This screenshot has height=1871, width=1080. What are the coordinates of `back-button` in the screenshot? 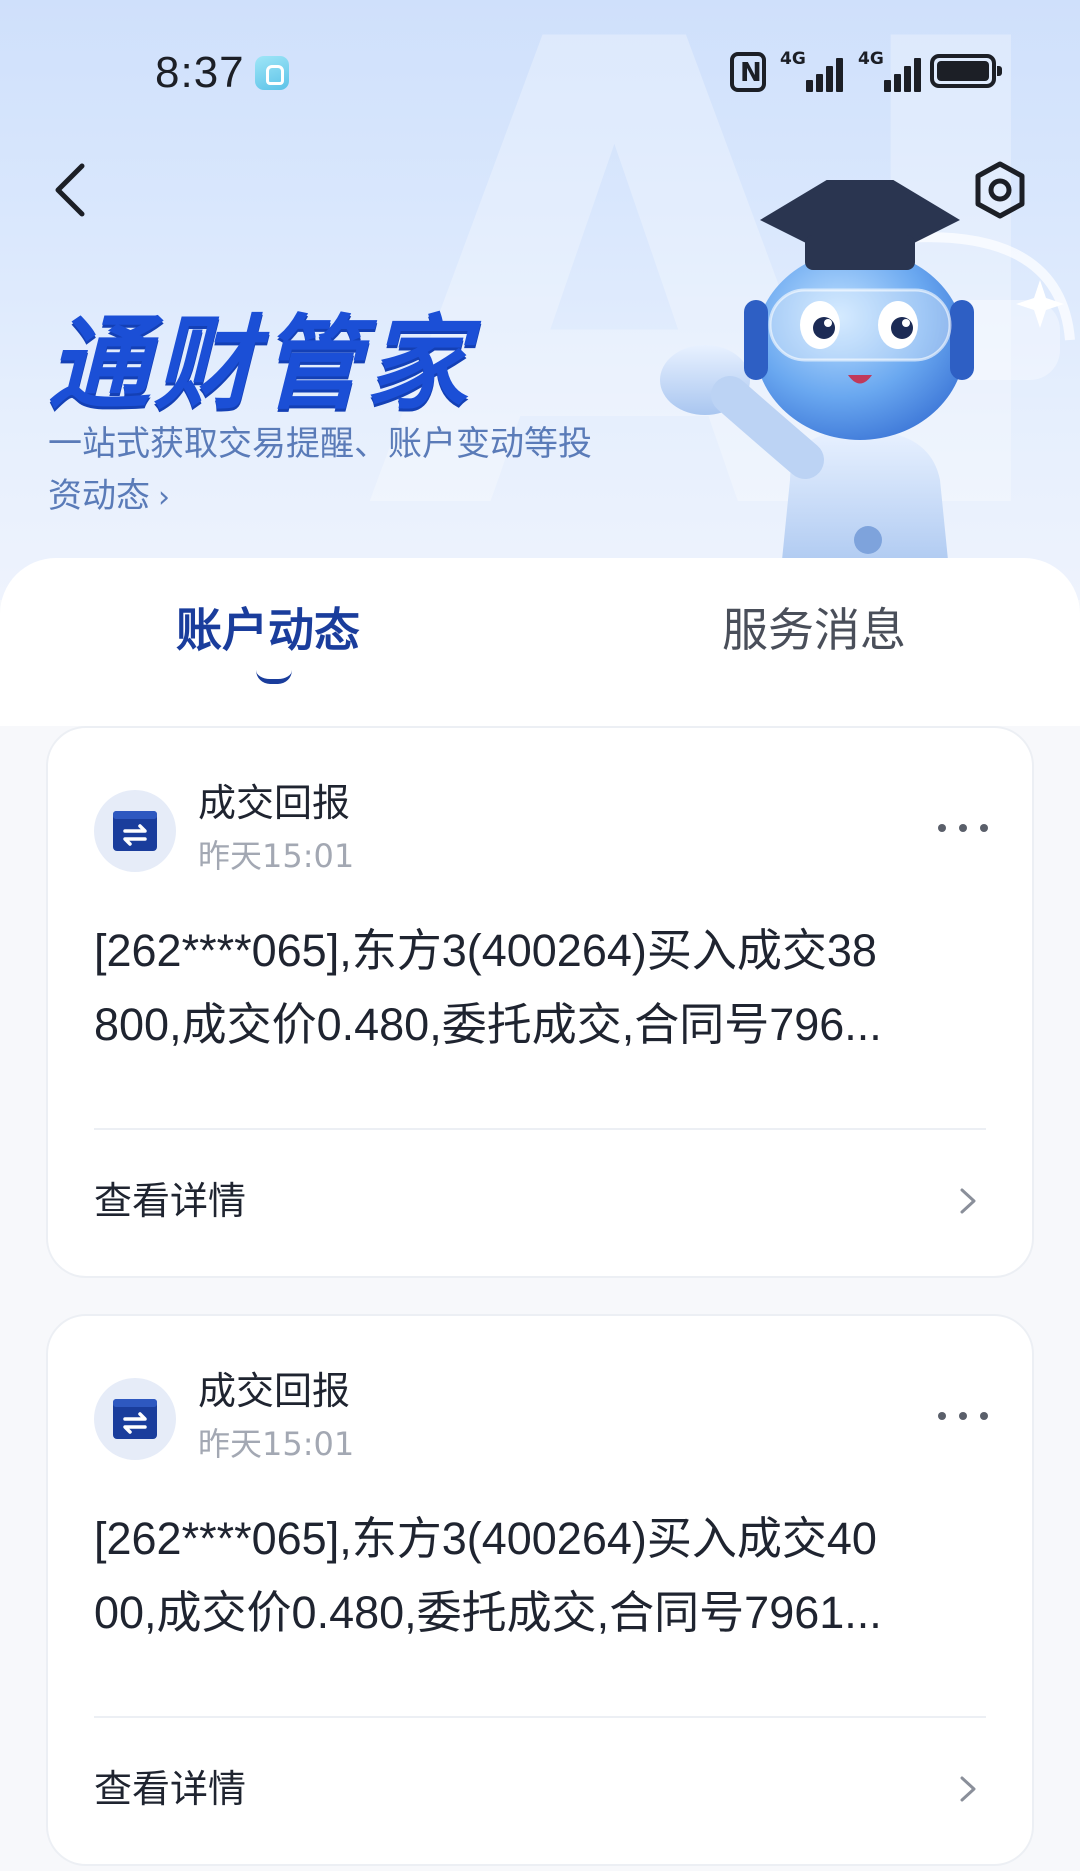 It's located at (70, 190).